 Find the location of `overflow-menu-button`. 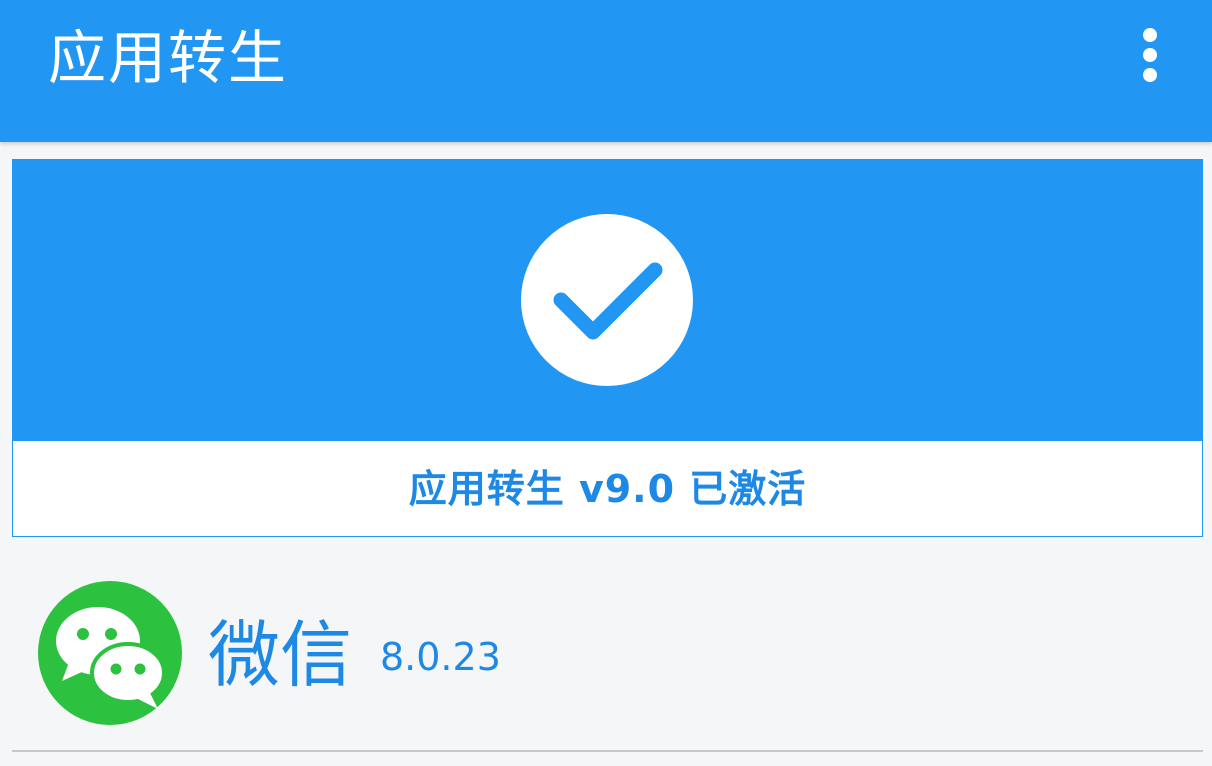

overflow-menu-button is located at coordinates (1150, 56).